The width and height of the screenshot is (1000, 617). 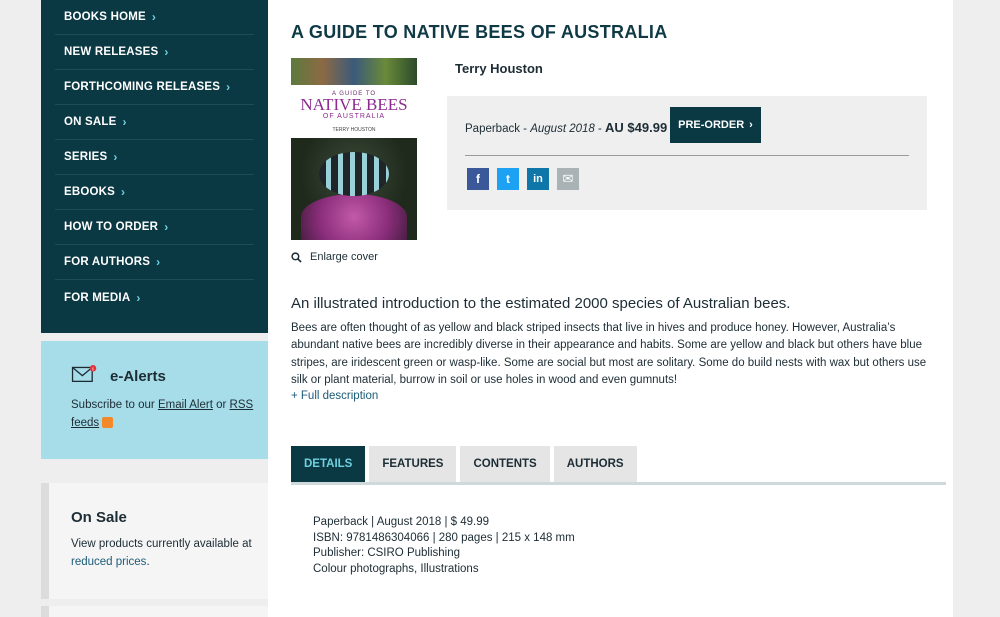 I want to click on divider, so click(x=687, y=155).